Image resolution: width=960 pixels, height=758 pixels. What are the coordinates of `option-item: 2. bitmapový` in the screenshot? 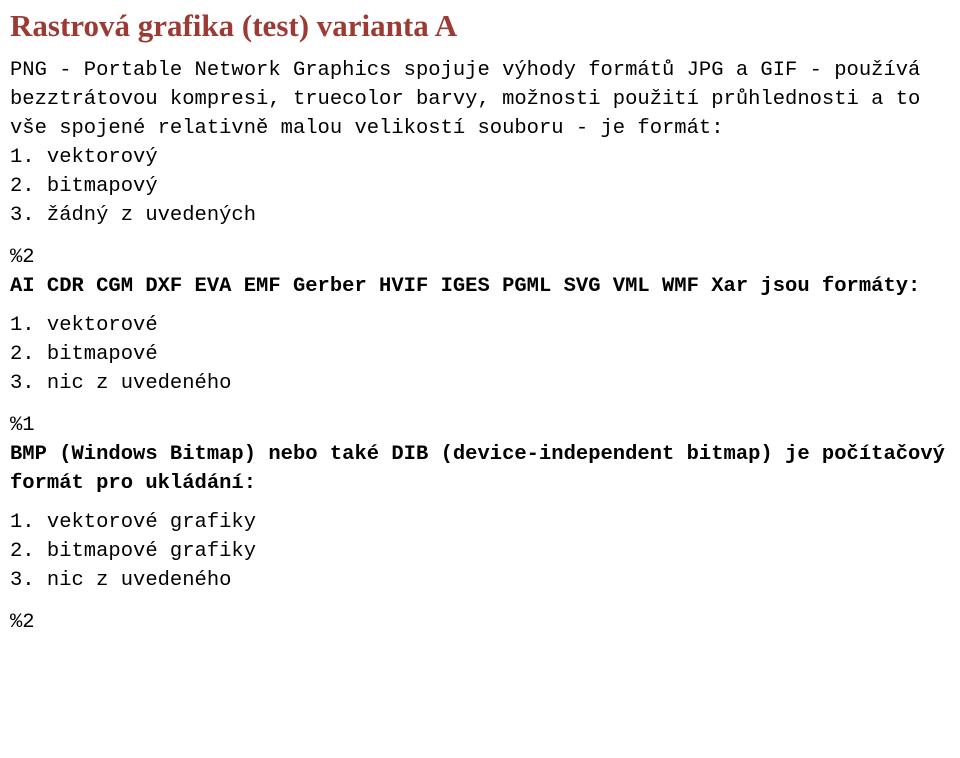 It's located at (480, 186).